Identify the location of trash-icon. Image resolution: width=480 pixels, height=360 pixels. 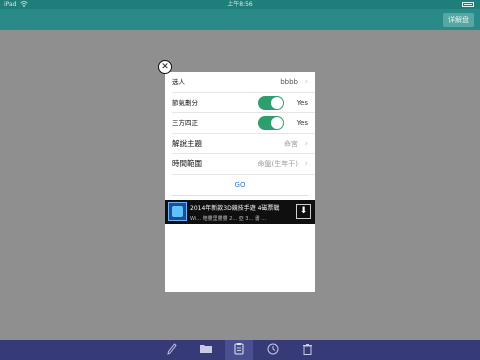
(307, 350).